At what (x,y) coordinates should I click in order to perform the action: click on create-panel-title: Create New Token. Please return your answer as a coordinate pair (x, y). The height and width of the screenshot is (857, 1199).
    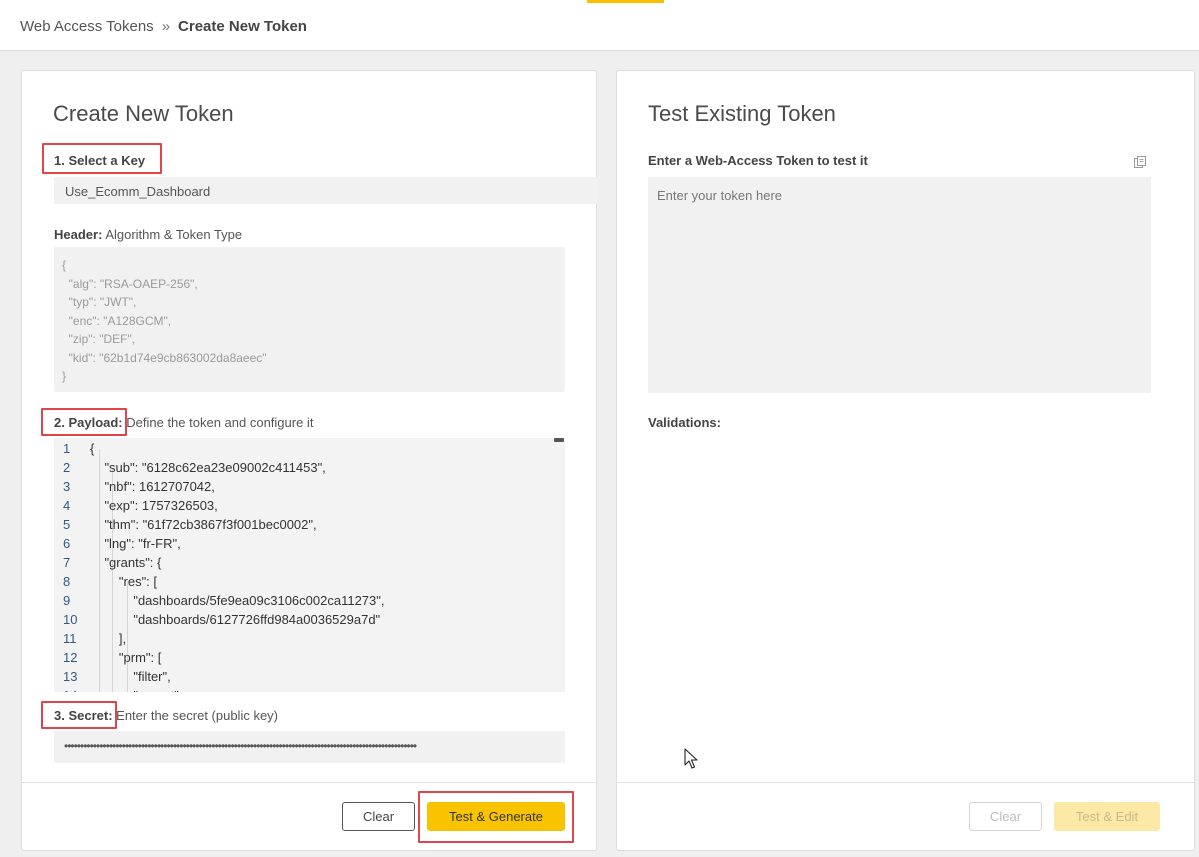
    Looking at the image, I should click on (143, 113).